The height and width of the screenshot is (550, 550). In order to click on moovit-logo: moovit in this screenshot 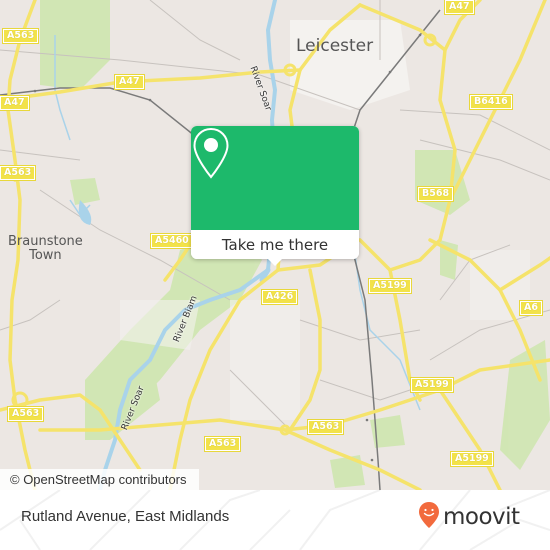, I will do `click(469, 517)`.